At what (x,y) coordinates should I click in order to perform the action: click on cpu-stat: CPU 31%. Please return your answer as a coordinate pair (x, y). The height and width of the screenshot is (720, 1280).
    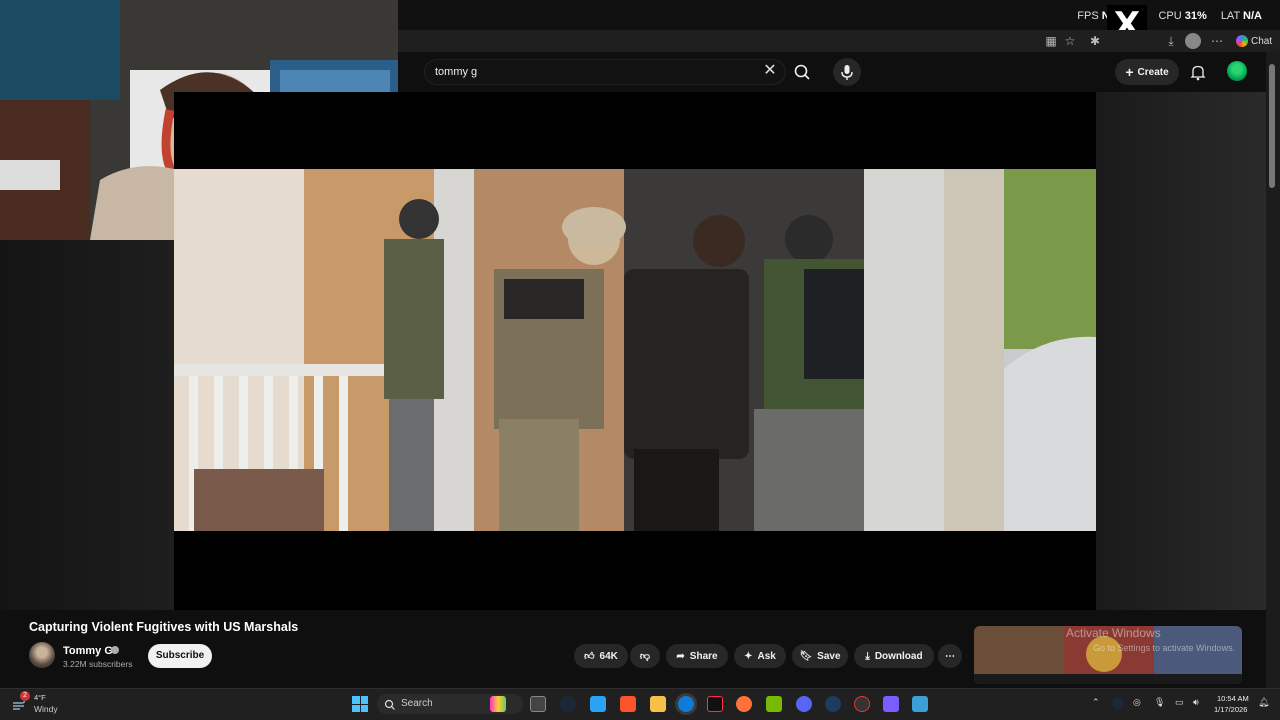
    Looking at the image, I should click on (1182, 16).